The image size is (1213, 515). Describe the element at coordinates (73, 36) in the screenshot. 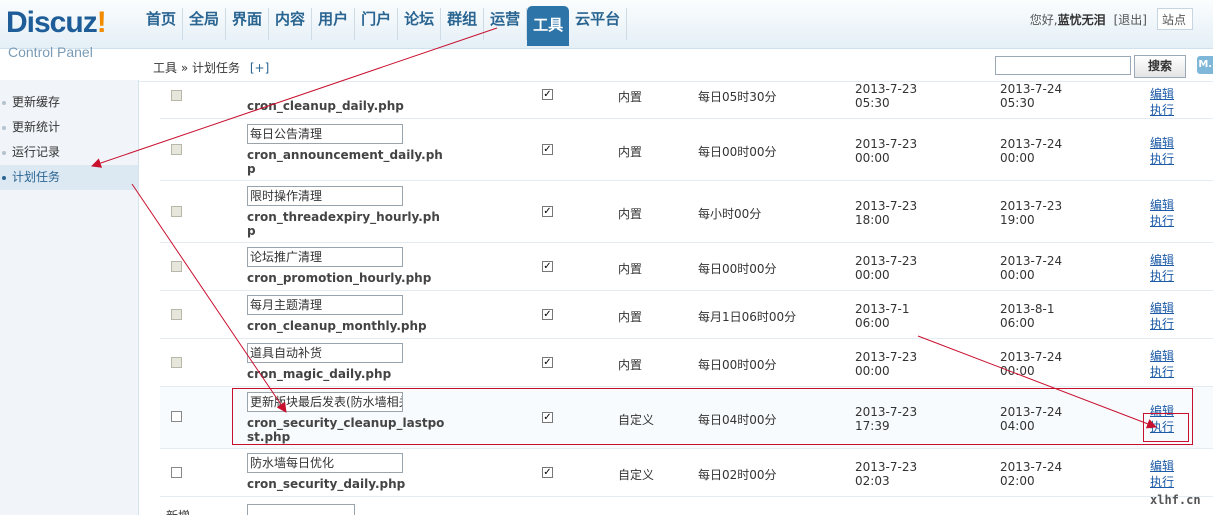

I see `discuz-logo: Discuz! Control Panel` at that location.